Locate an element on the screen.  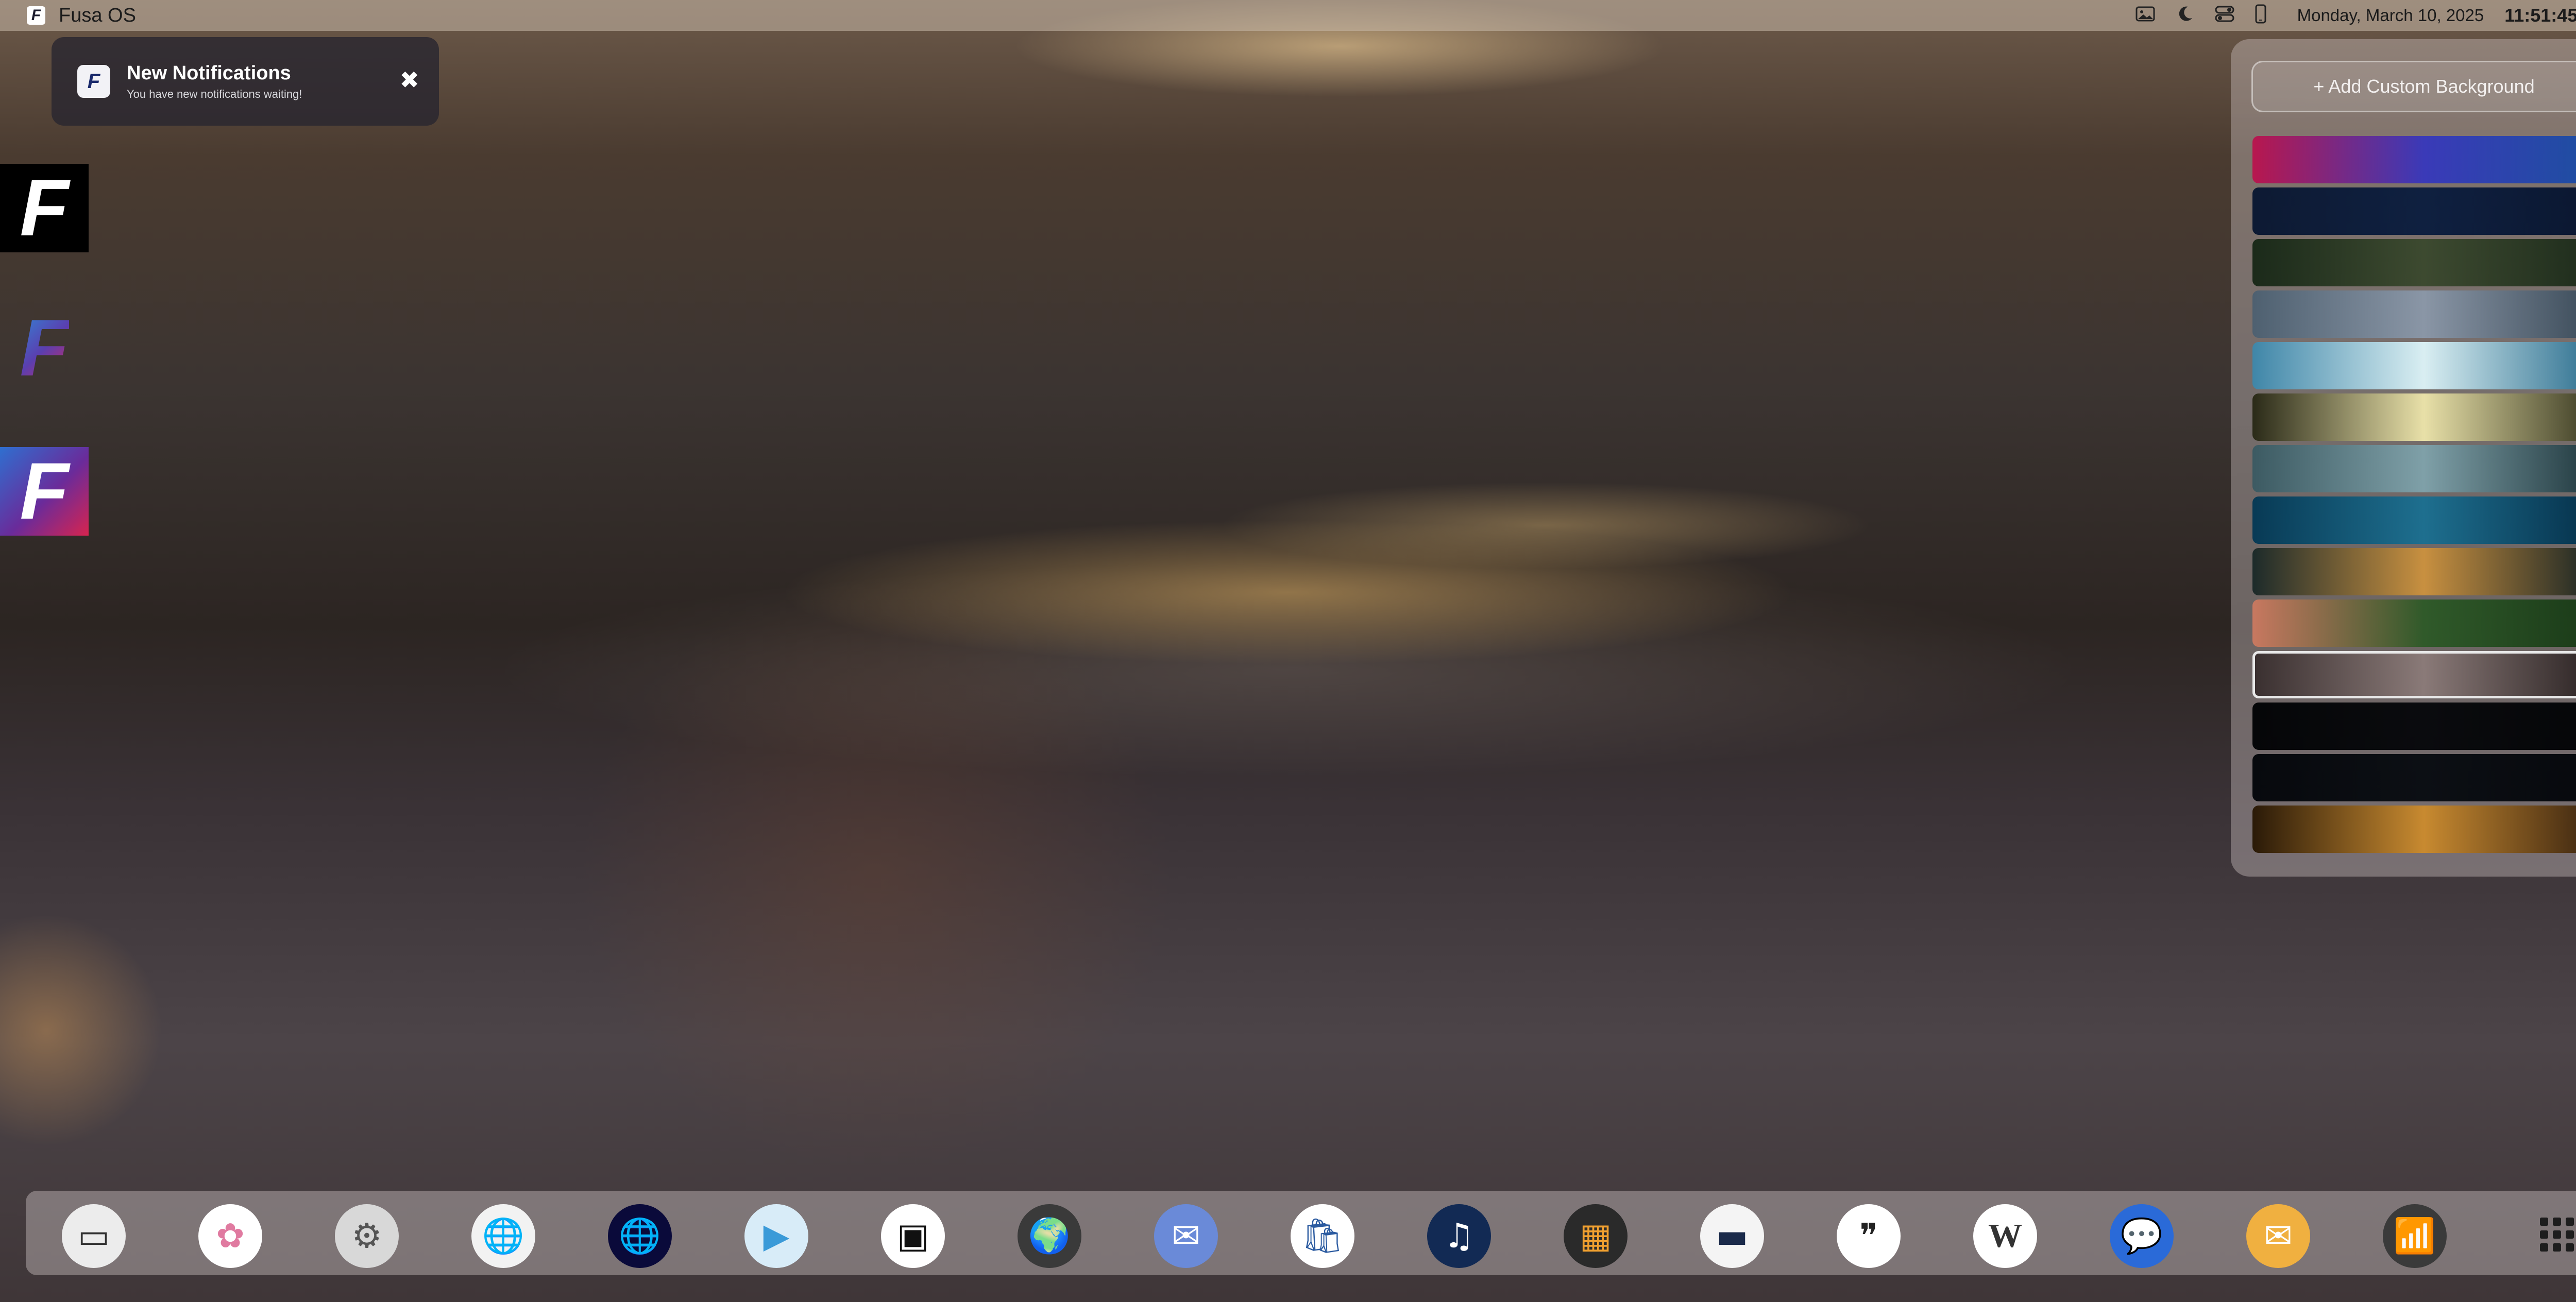
wikipedia-glyph-icon: W is located at coordinates (2005, 1236).